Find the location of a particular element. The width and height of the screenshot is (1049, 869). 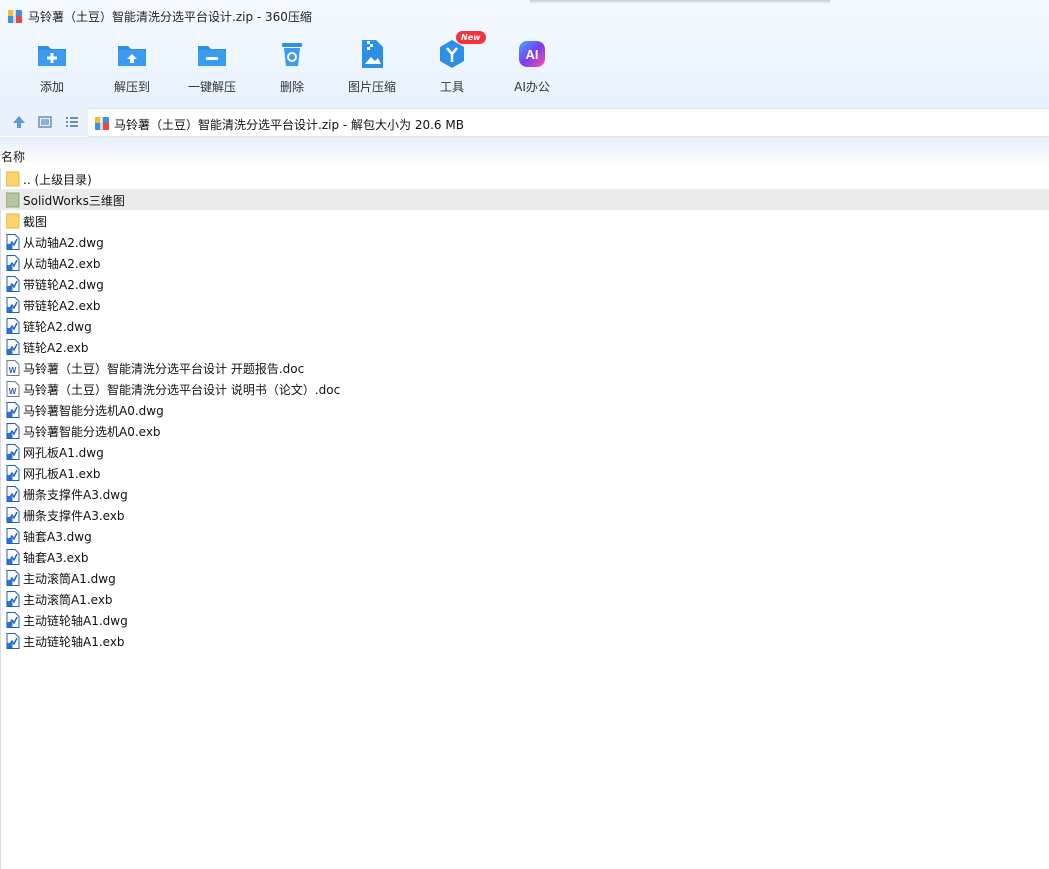

file-name: 网孔板A1.dwg is located at coordinates (63, 453).